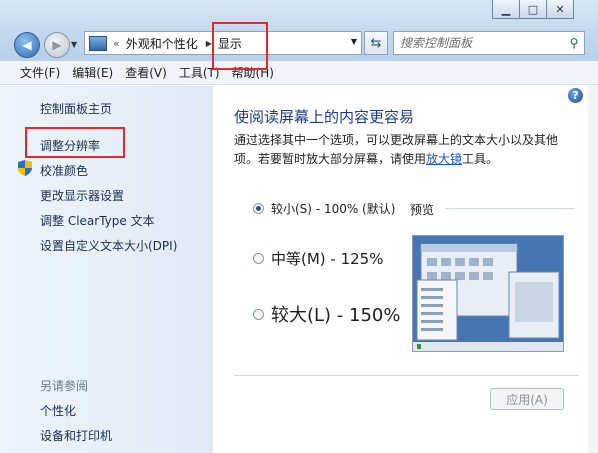 The height and width of the screenshot is (453, 598). What do you see at coordinates (74, 44) in the screenshot?
I see `recent-pages-dropdown: ▼` at bounding box center [74, 44].